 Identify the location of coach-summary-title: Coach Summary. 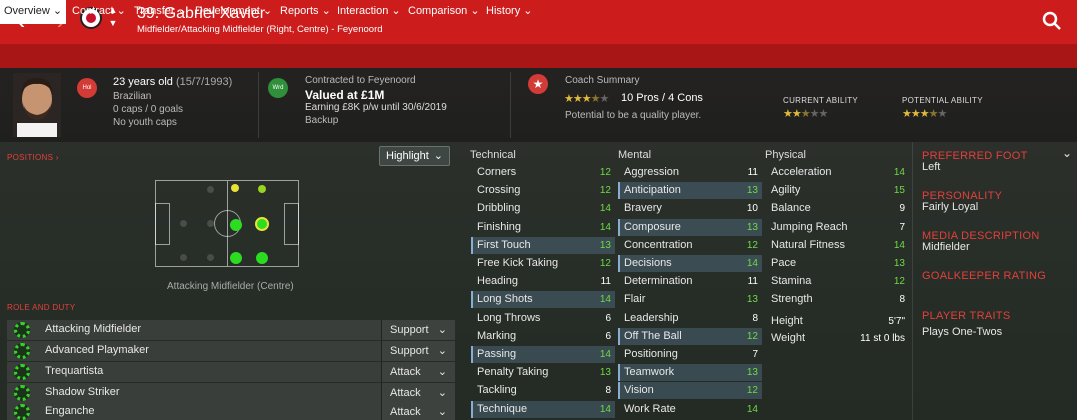
(602, 80).